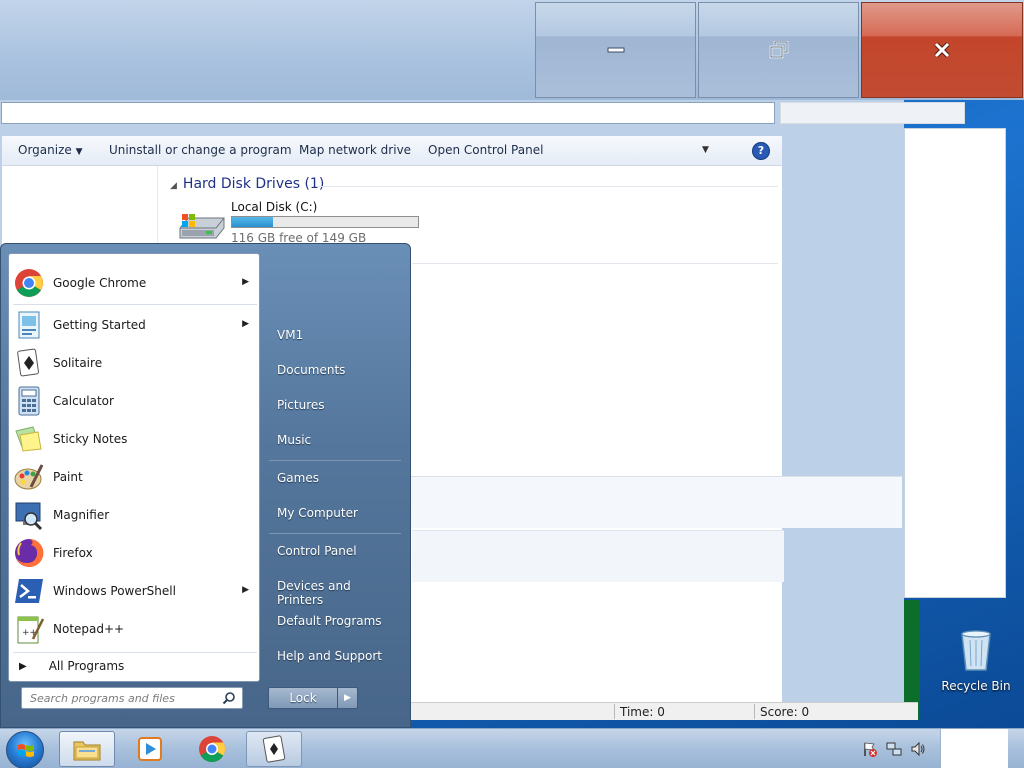  What do you see at coordinates (102, 698) in the screenshot?
I see `search-placeholder: Search programs and files` at bounding box center [102, 698].